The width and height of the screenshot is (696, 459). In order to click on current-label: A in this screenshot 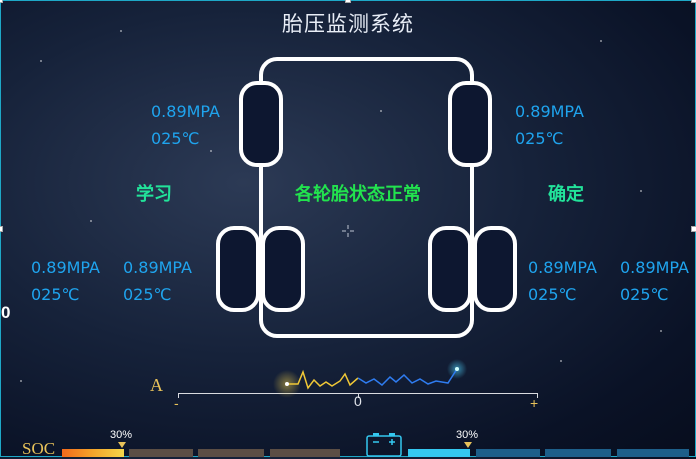, I will do `click(156, 385)`.